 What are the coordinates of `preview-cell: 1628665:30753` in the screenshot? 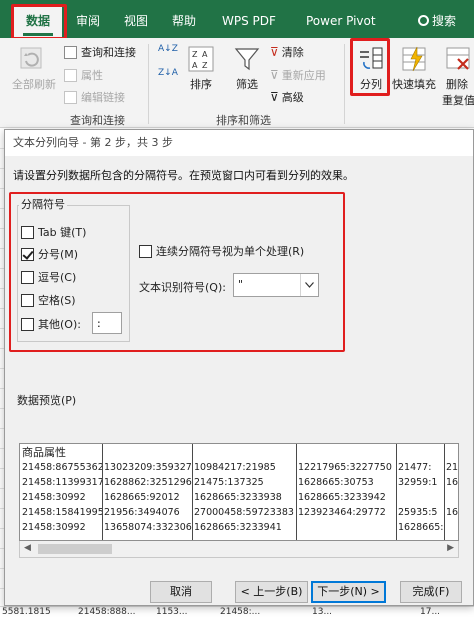 It's located at (336, 482).